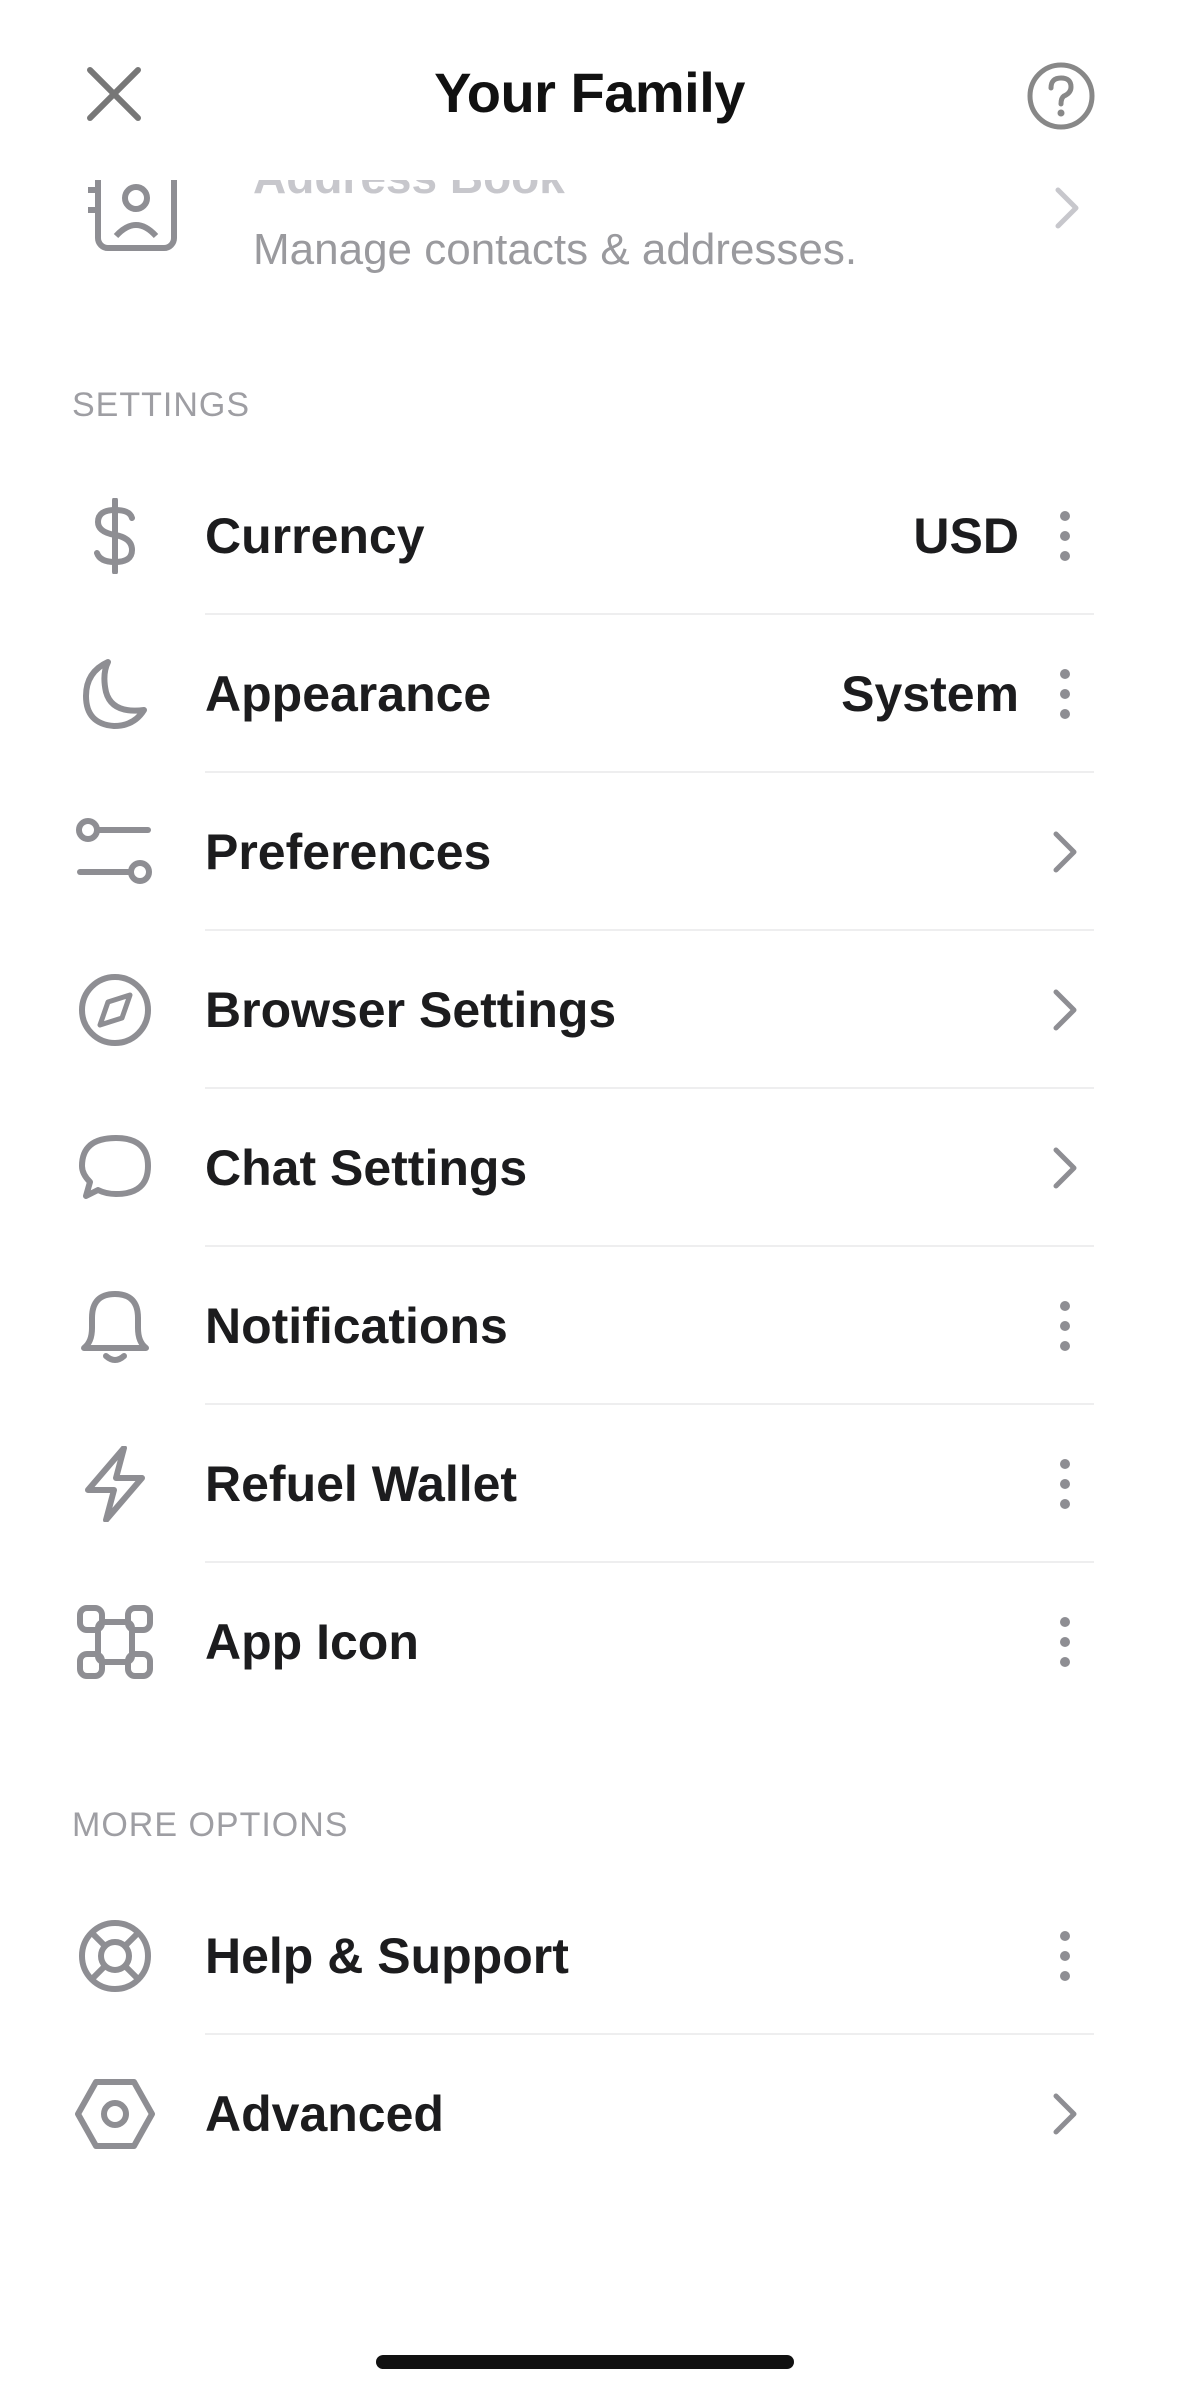  Describe the element at coordinates (315, 536) in the screenshot. I see `settings-item-label: Currency` at that location.